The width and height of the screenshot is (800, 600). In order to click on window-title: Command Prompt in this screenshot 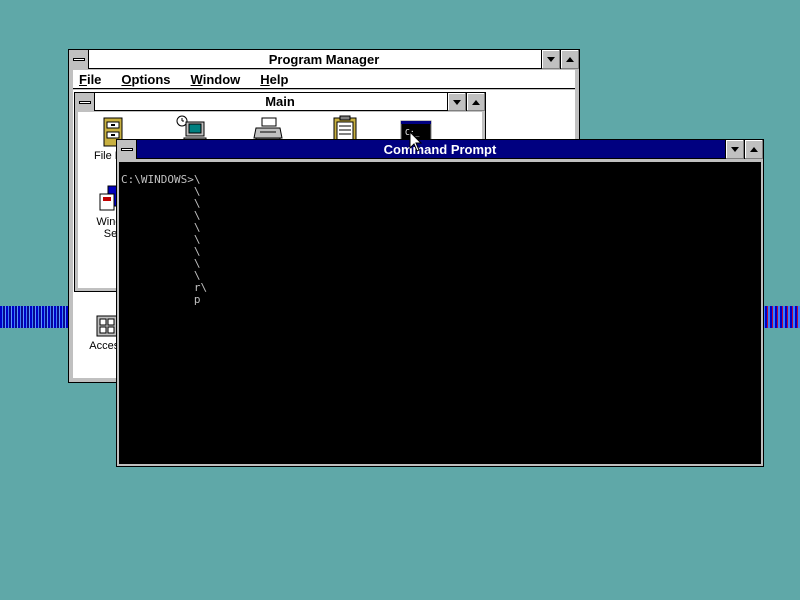, I will do `click(440, 149)`.